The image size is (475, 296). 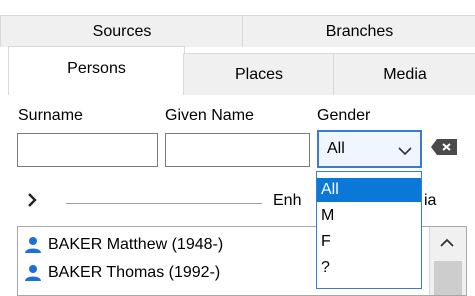 I want to click on person-name: BAKER Thomas (1992-), so click(x=134, y=272).